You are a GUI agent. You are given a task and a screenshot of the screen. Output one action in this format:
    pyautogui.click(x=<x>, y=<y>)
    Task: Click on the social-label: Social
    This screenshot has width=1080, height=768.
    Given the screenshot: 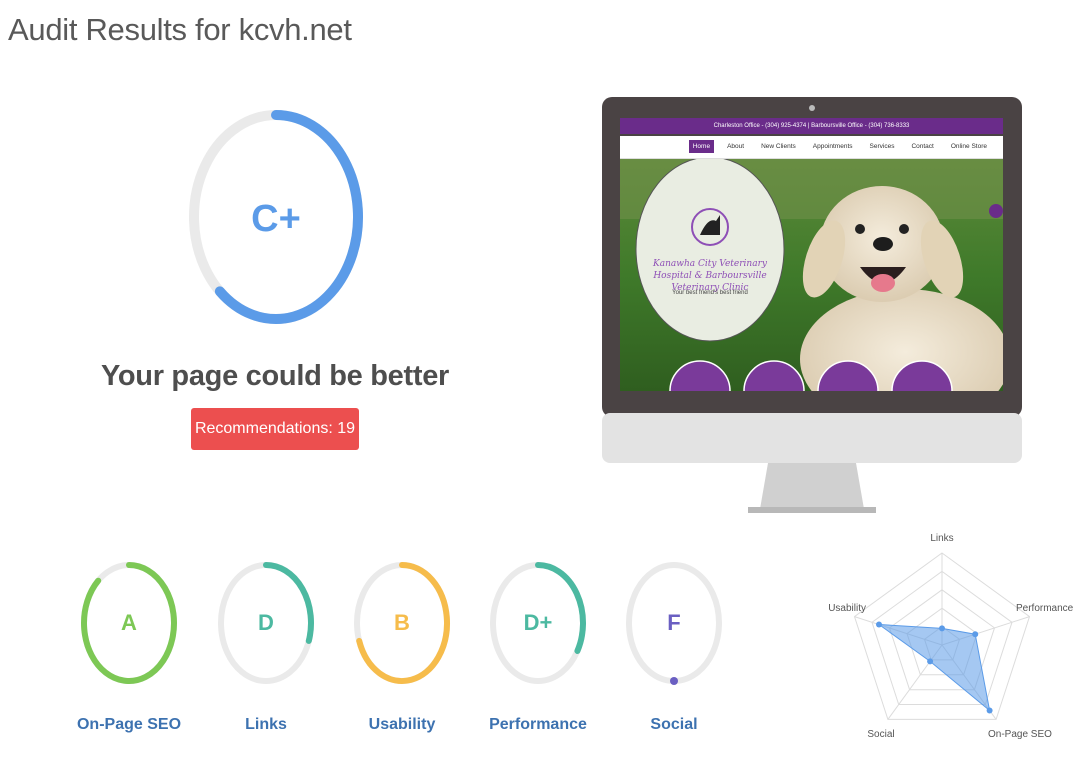 What is the action you would take?
    pyautogui.click(x=674, y=725)
    